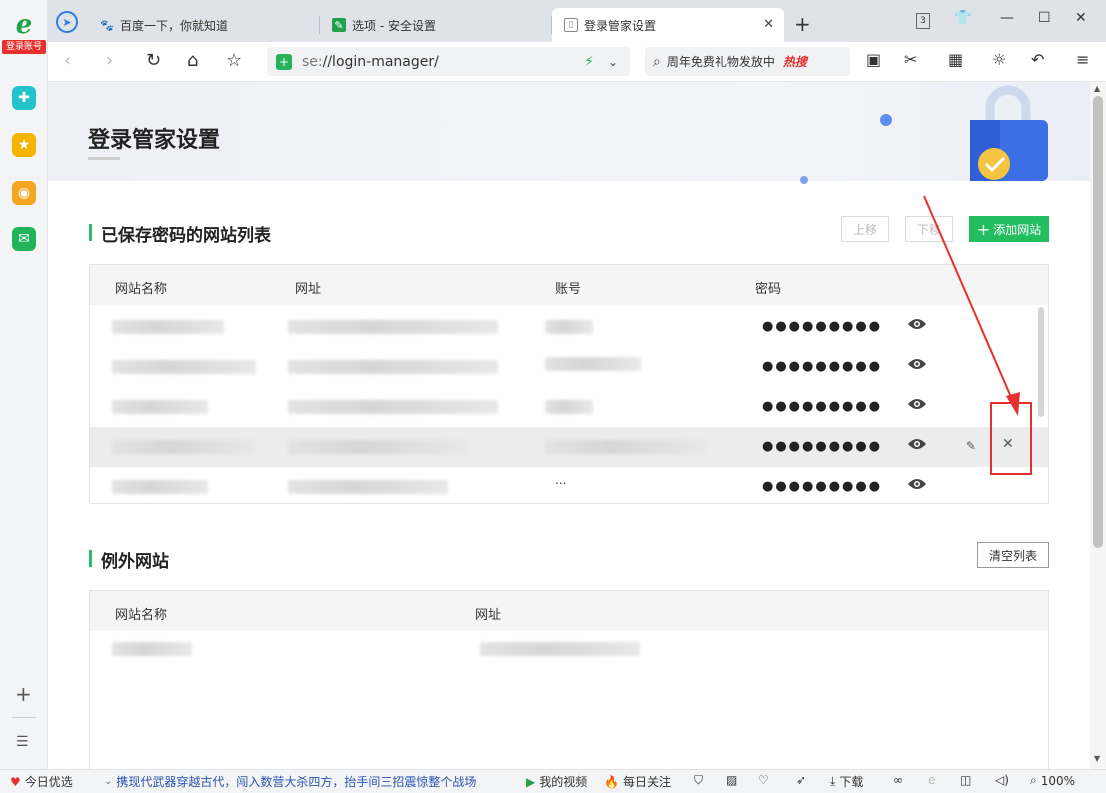  I want to click on zoom-icon: ⌕, so click(1033, 780).